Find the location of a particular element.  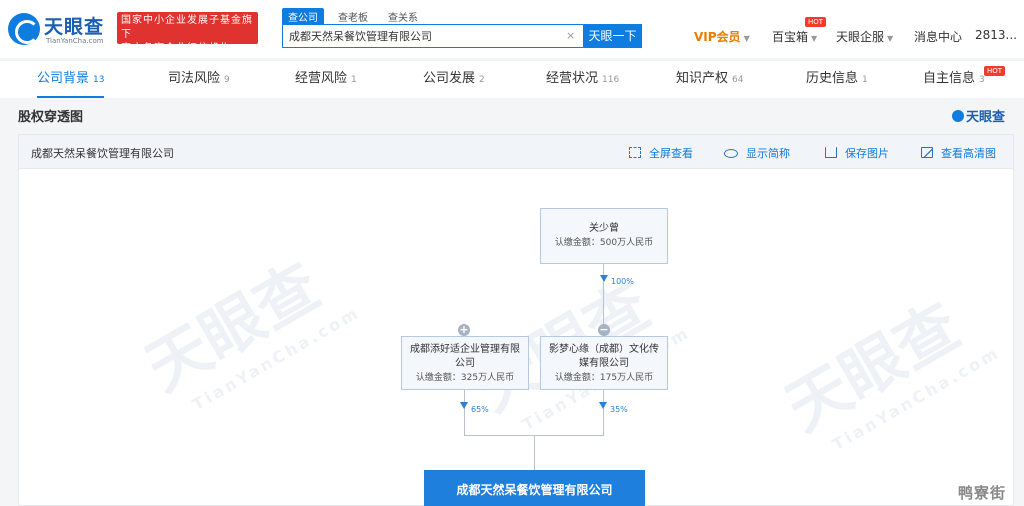

tab-operation-status: 经营状况 116 is located at coordinates (582, 79).